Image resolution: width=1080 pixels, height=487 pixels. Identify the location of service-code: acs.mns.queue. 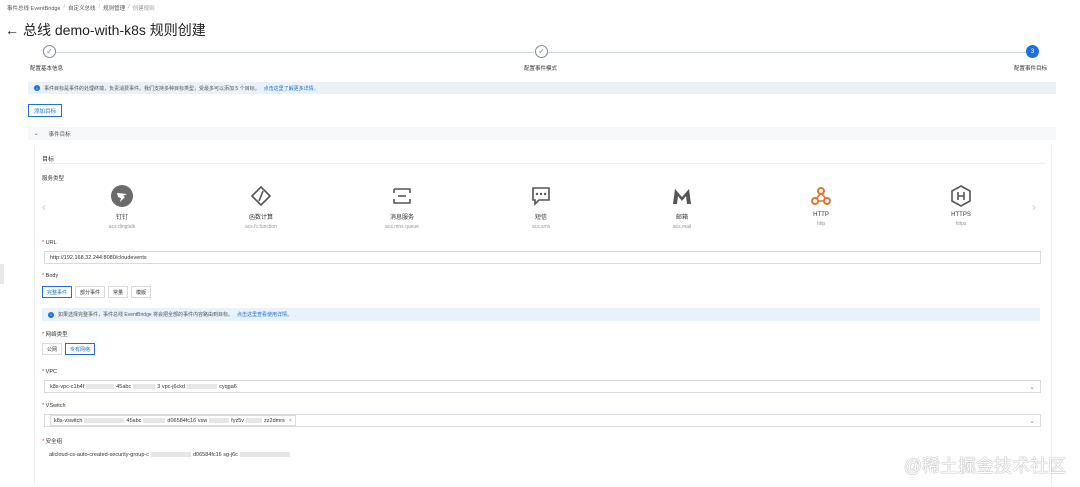
(402, 227).